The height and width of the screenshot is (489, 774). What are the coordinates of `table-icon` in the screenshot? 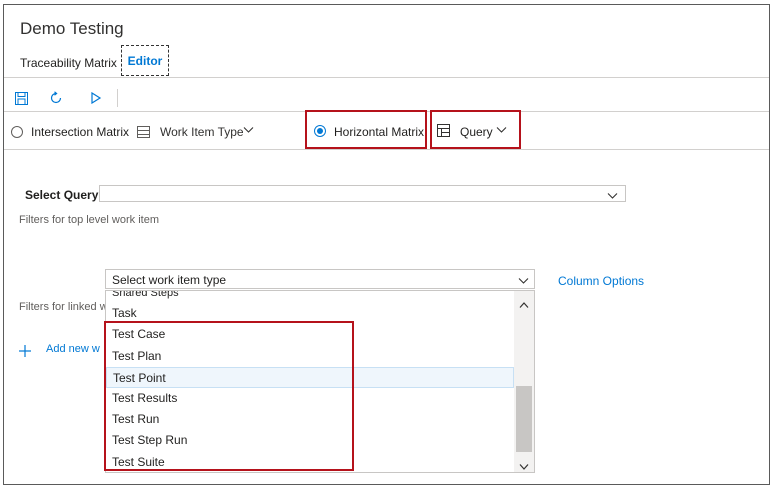 It's located at (143, 132).